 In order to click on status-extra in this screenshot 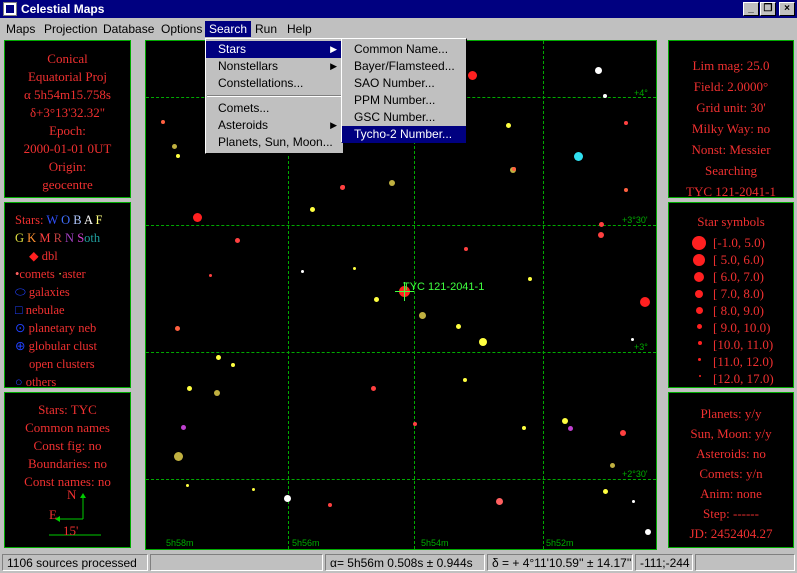, I will do `click(745, 562)`.